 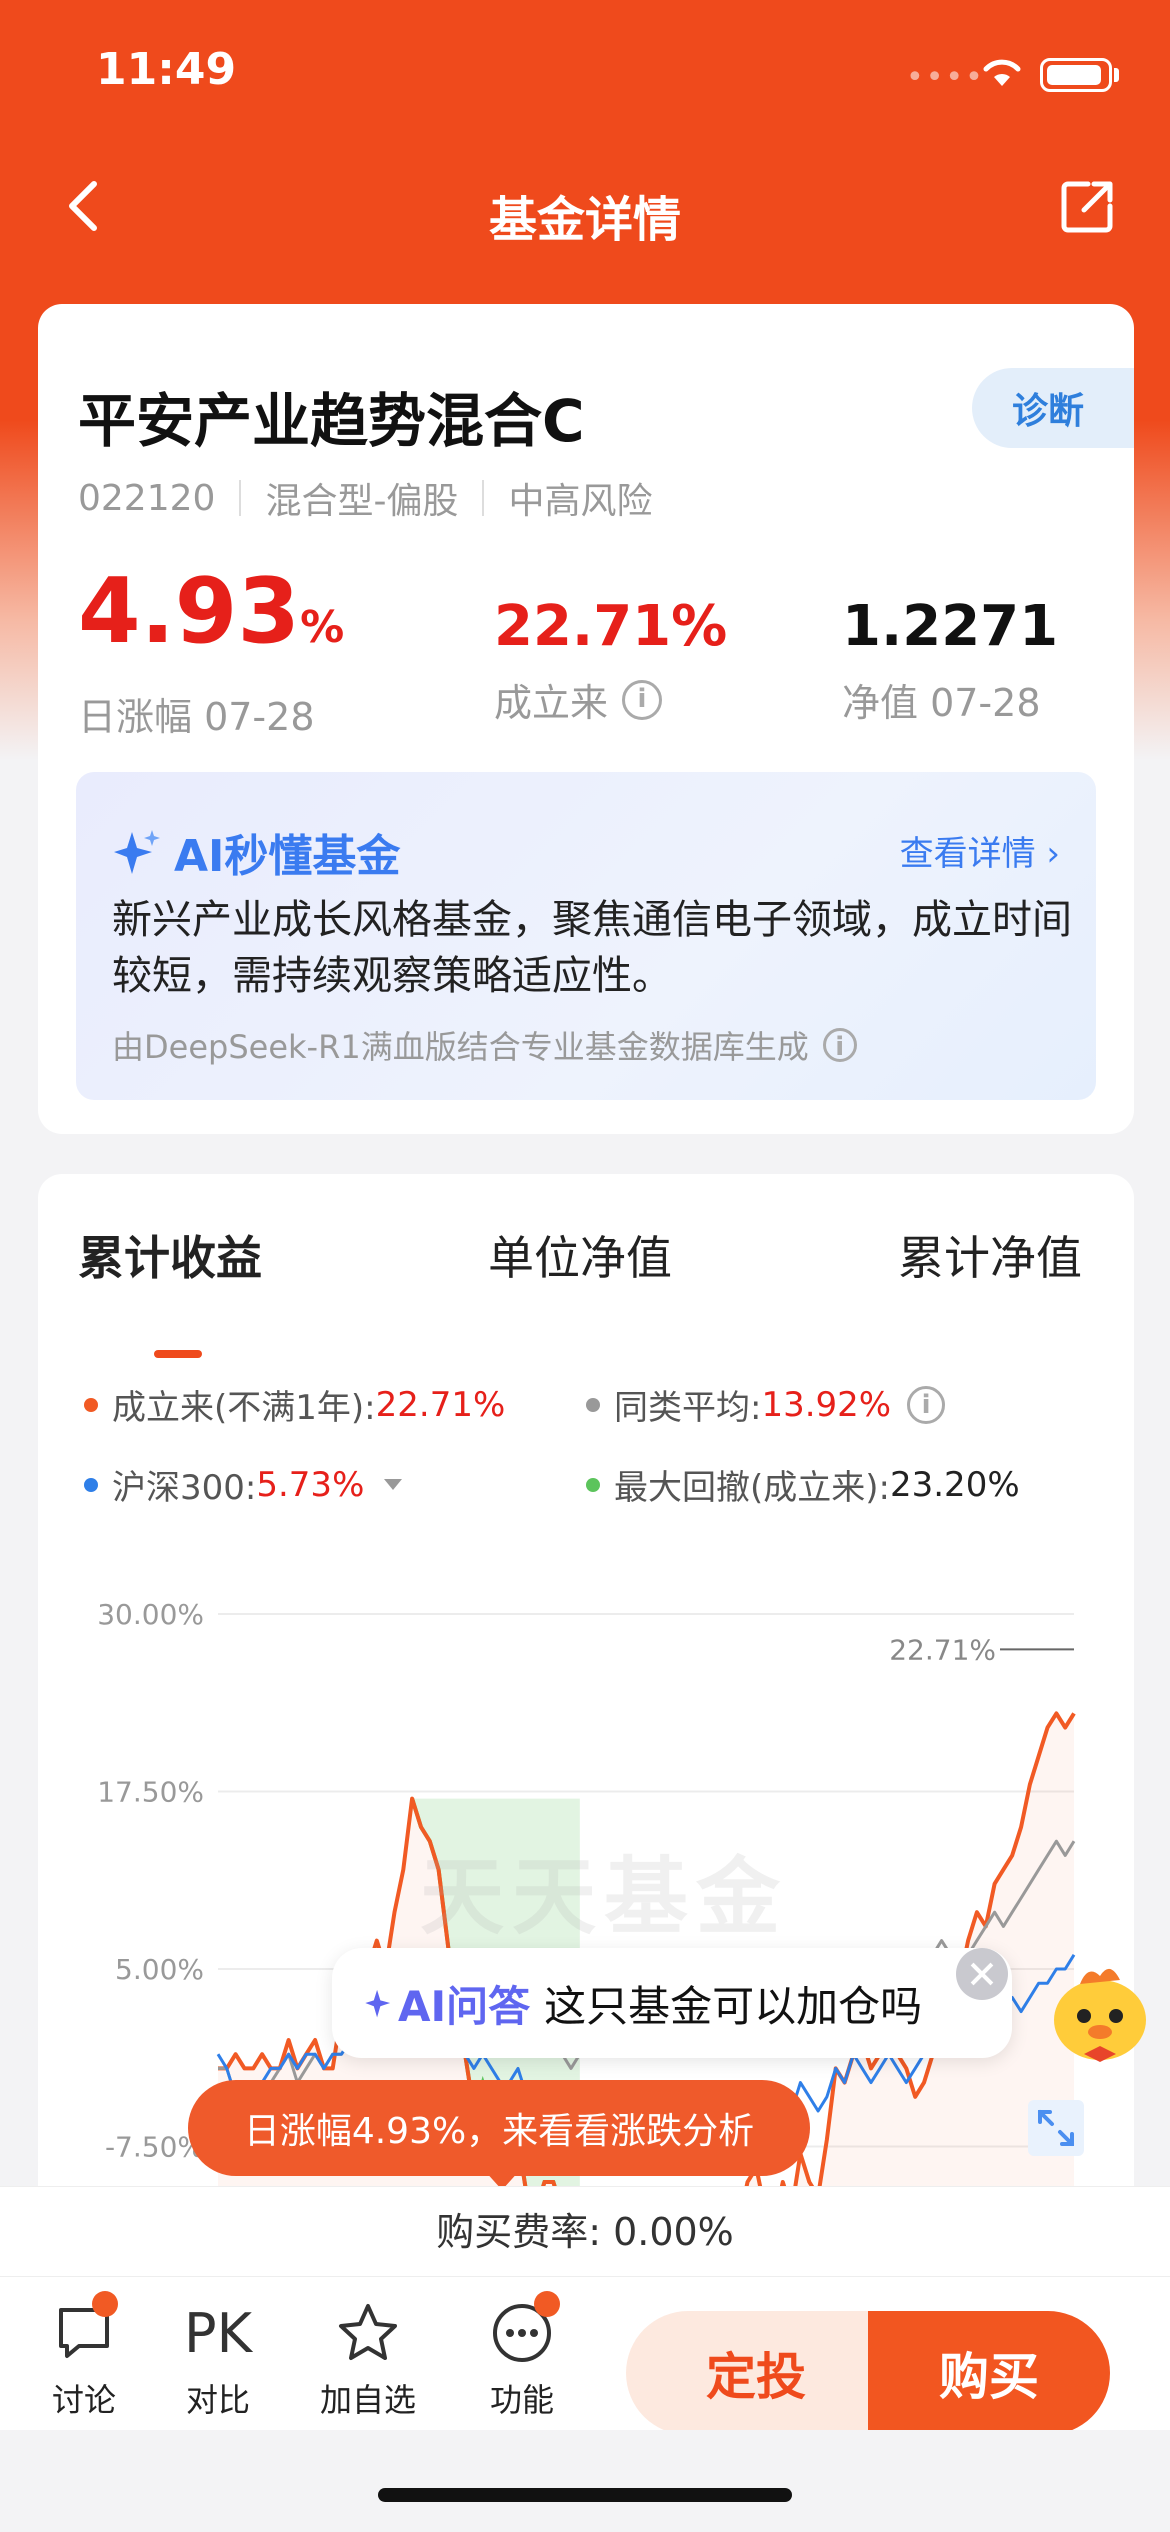 I want to click on signal-icon: ••••, so click(x=945, y=77).